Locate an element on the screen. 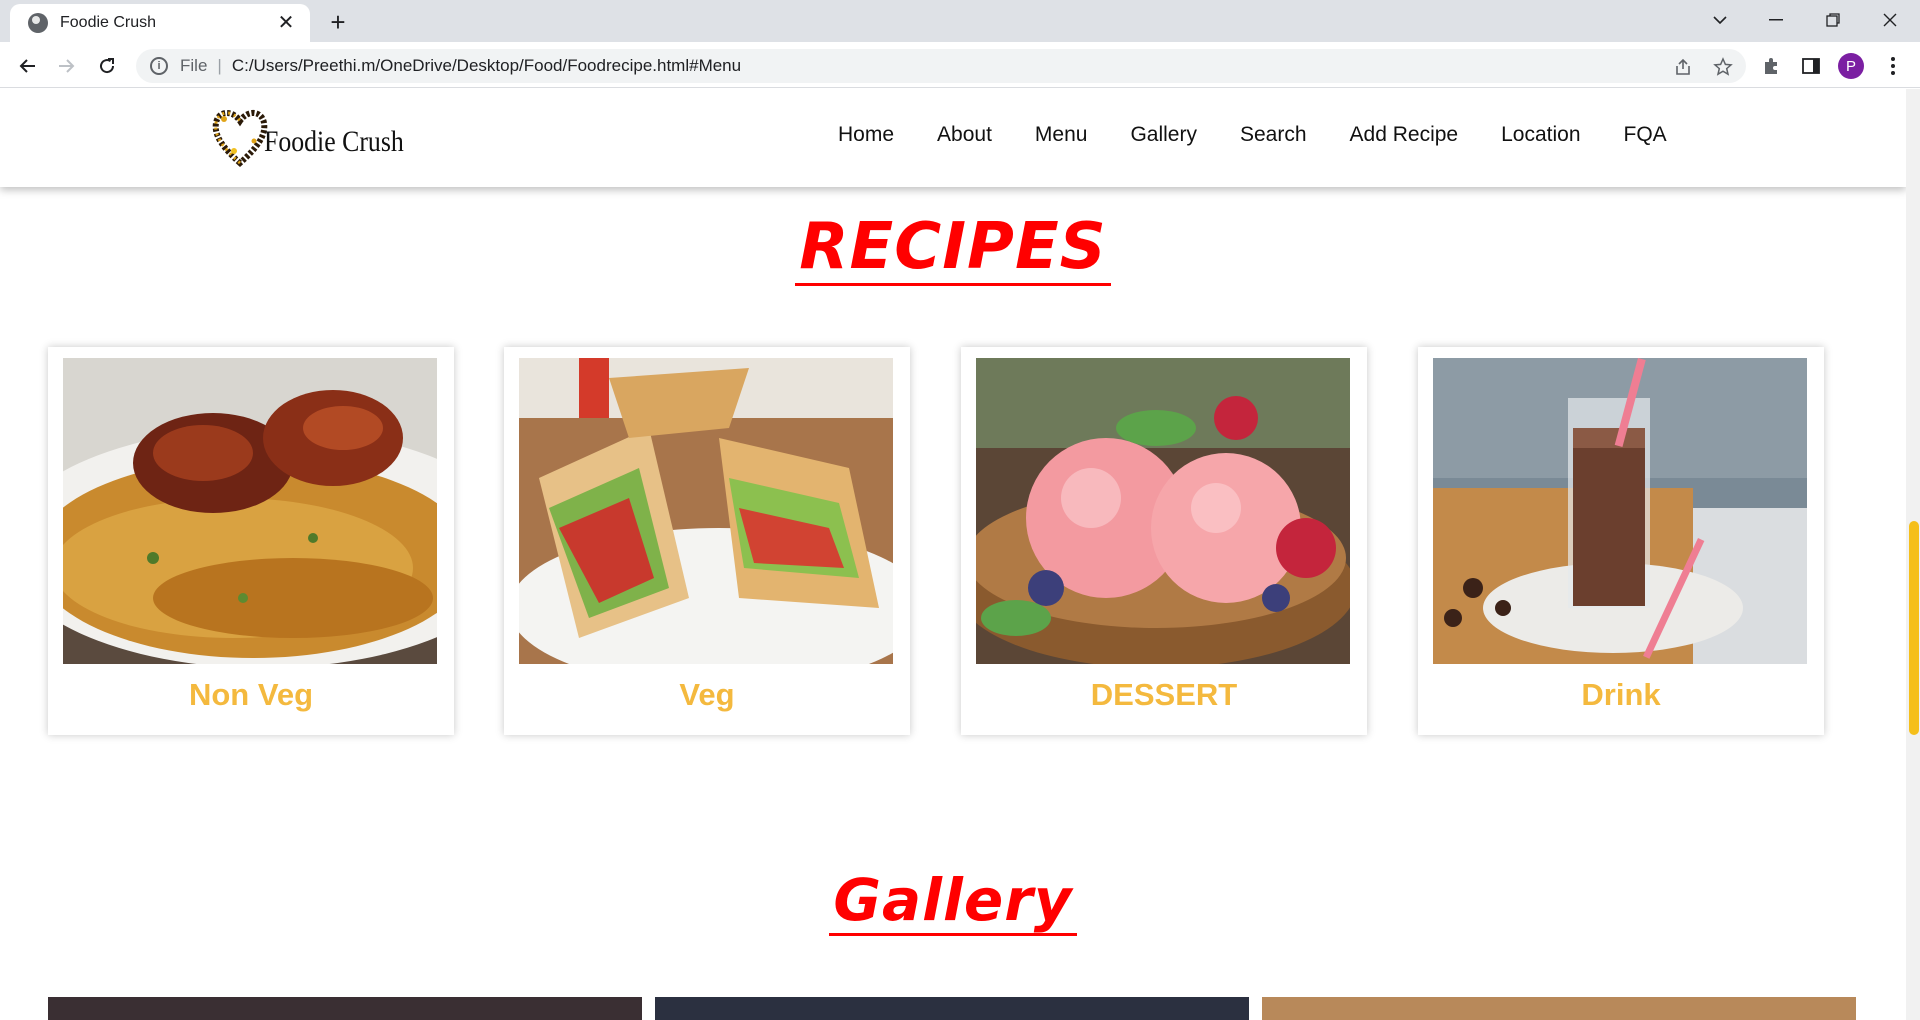 The image size is (1920, 1020). minimize-button is located at coordinates (1776, 20).